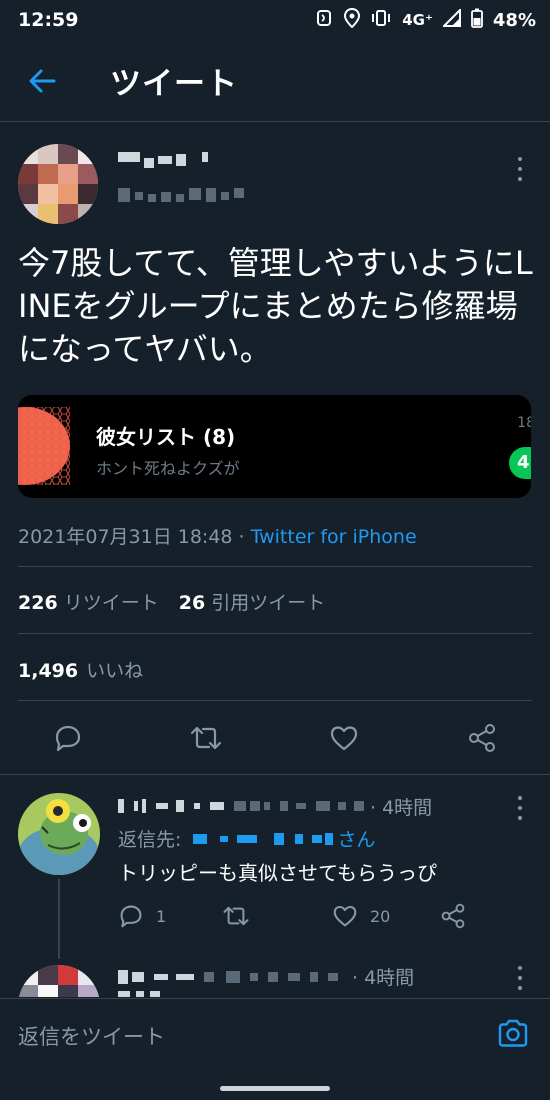 Image resolution: width=550 pixels, height=1100 pixels. I want to click on retweet-button, so click(206, 738).